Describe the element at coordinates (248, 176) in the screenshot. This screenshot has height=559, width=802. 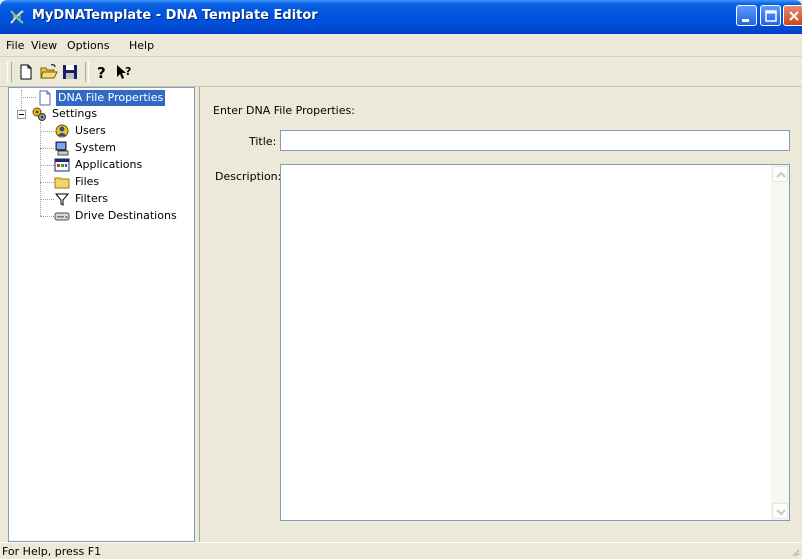
I see `description-label: Description:` at that location.